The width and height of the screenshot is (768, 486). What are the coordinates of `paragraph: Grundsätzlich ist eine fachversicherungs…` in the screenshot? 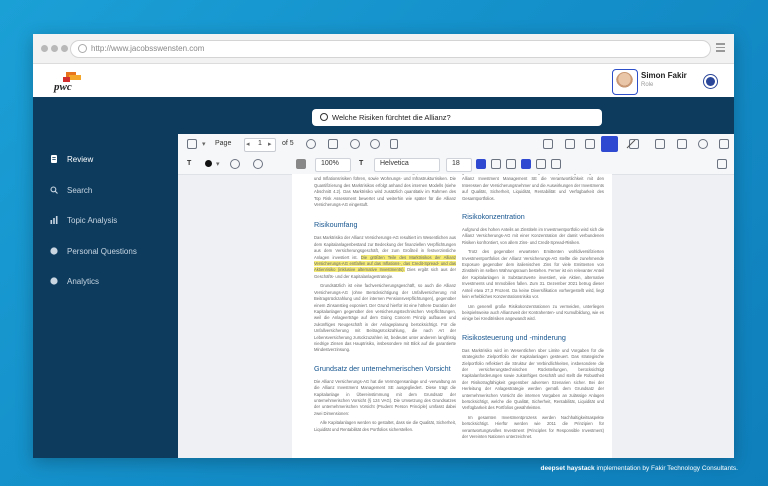 It's located at (385, 318).